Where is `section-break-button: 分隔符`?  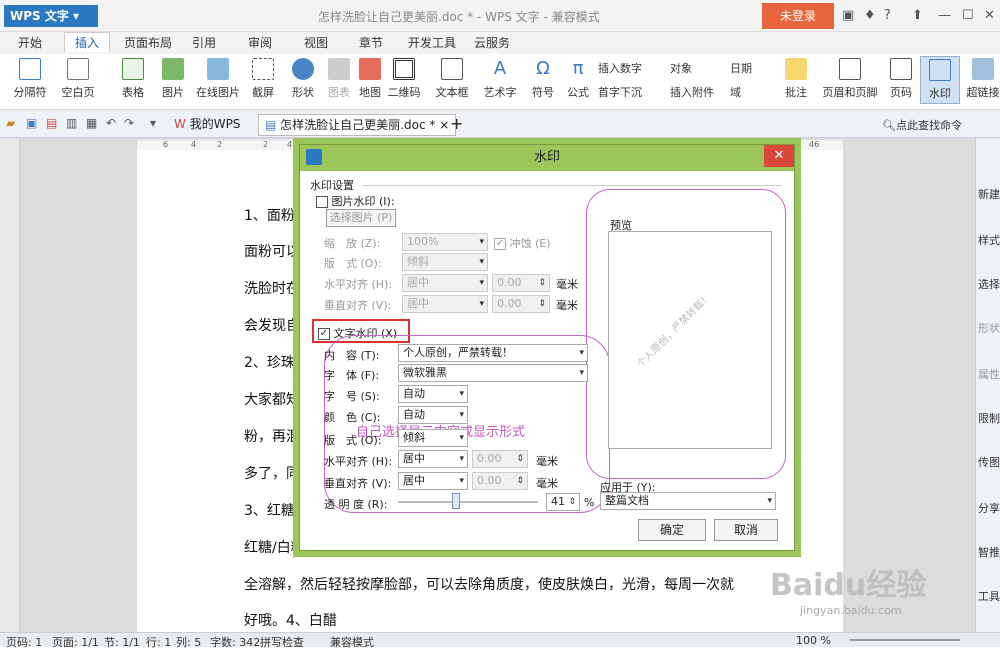
section-break-button: 分隔符 is located at coordinates (30, 79).